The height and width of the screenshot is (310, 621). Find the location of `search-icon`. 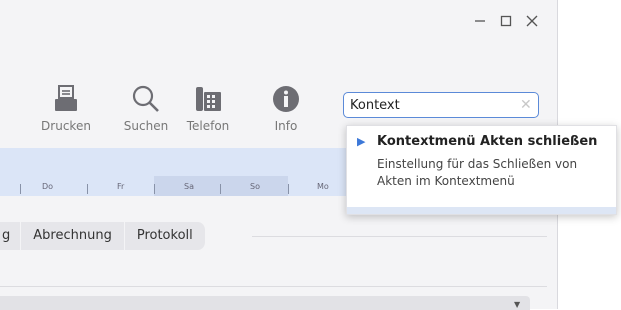

search-icon is located at coordinates (146, 99).